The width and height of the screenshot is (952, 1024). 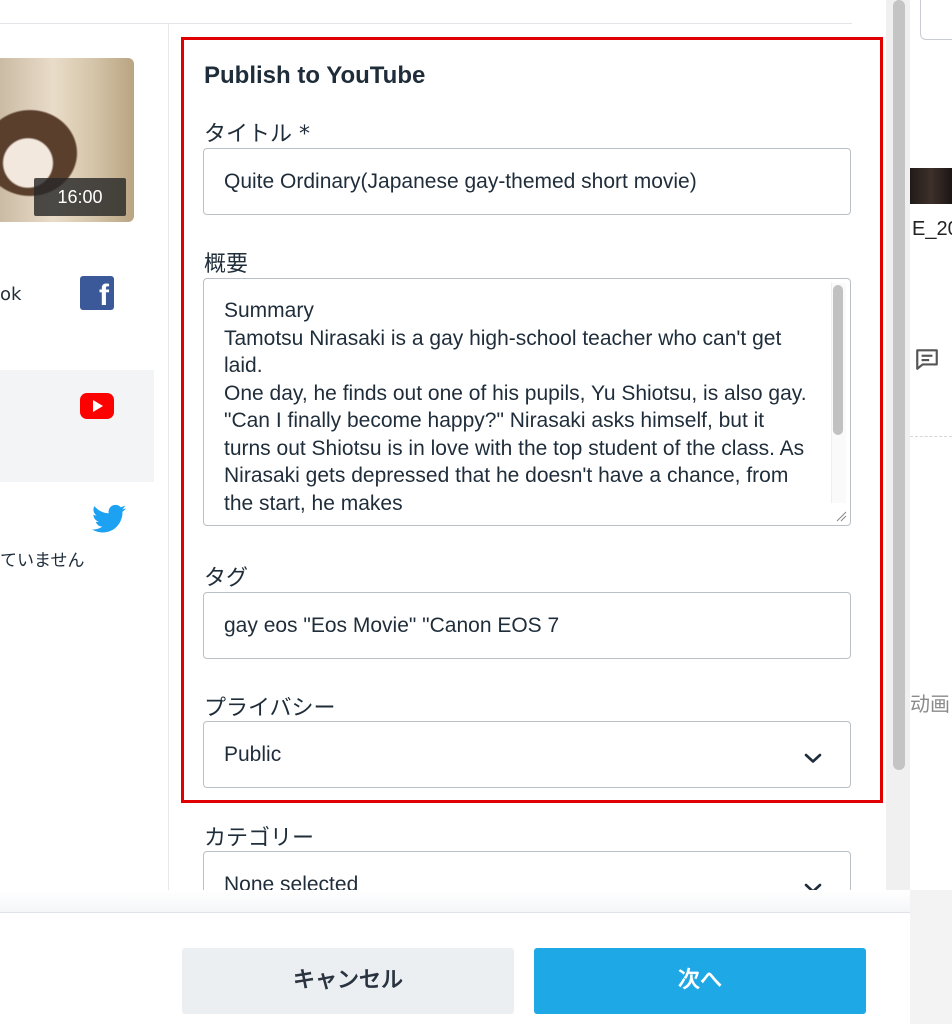 What do you see at coordinates (931, 436) in the screenshot?
I see `background-divider` at bounding box center [931, 436].